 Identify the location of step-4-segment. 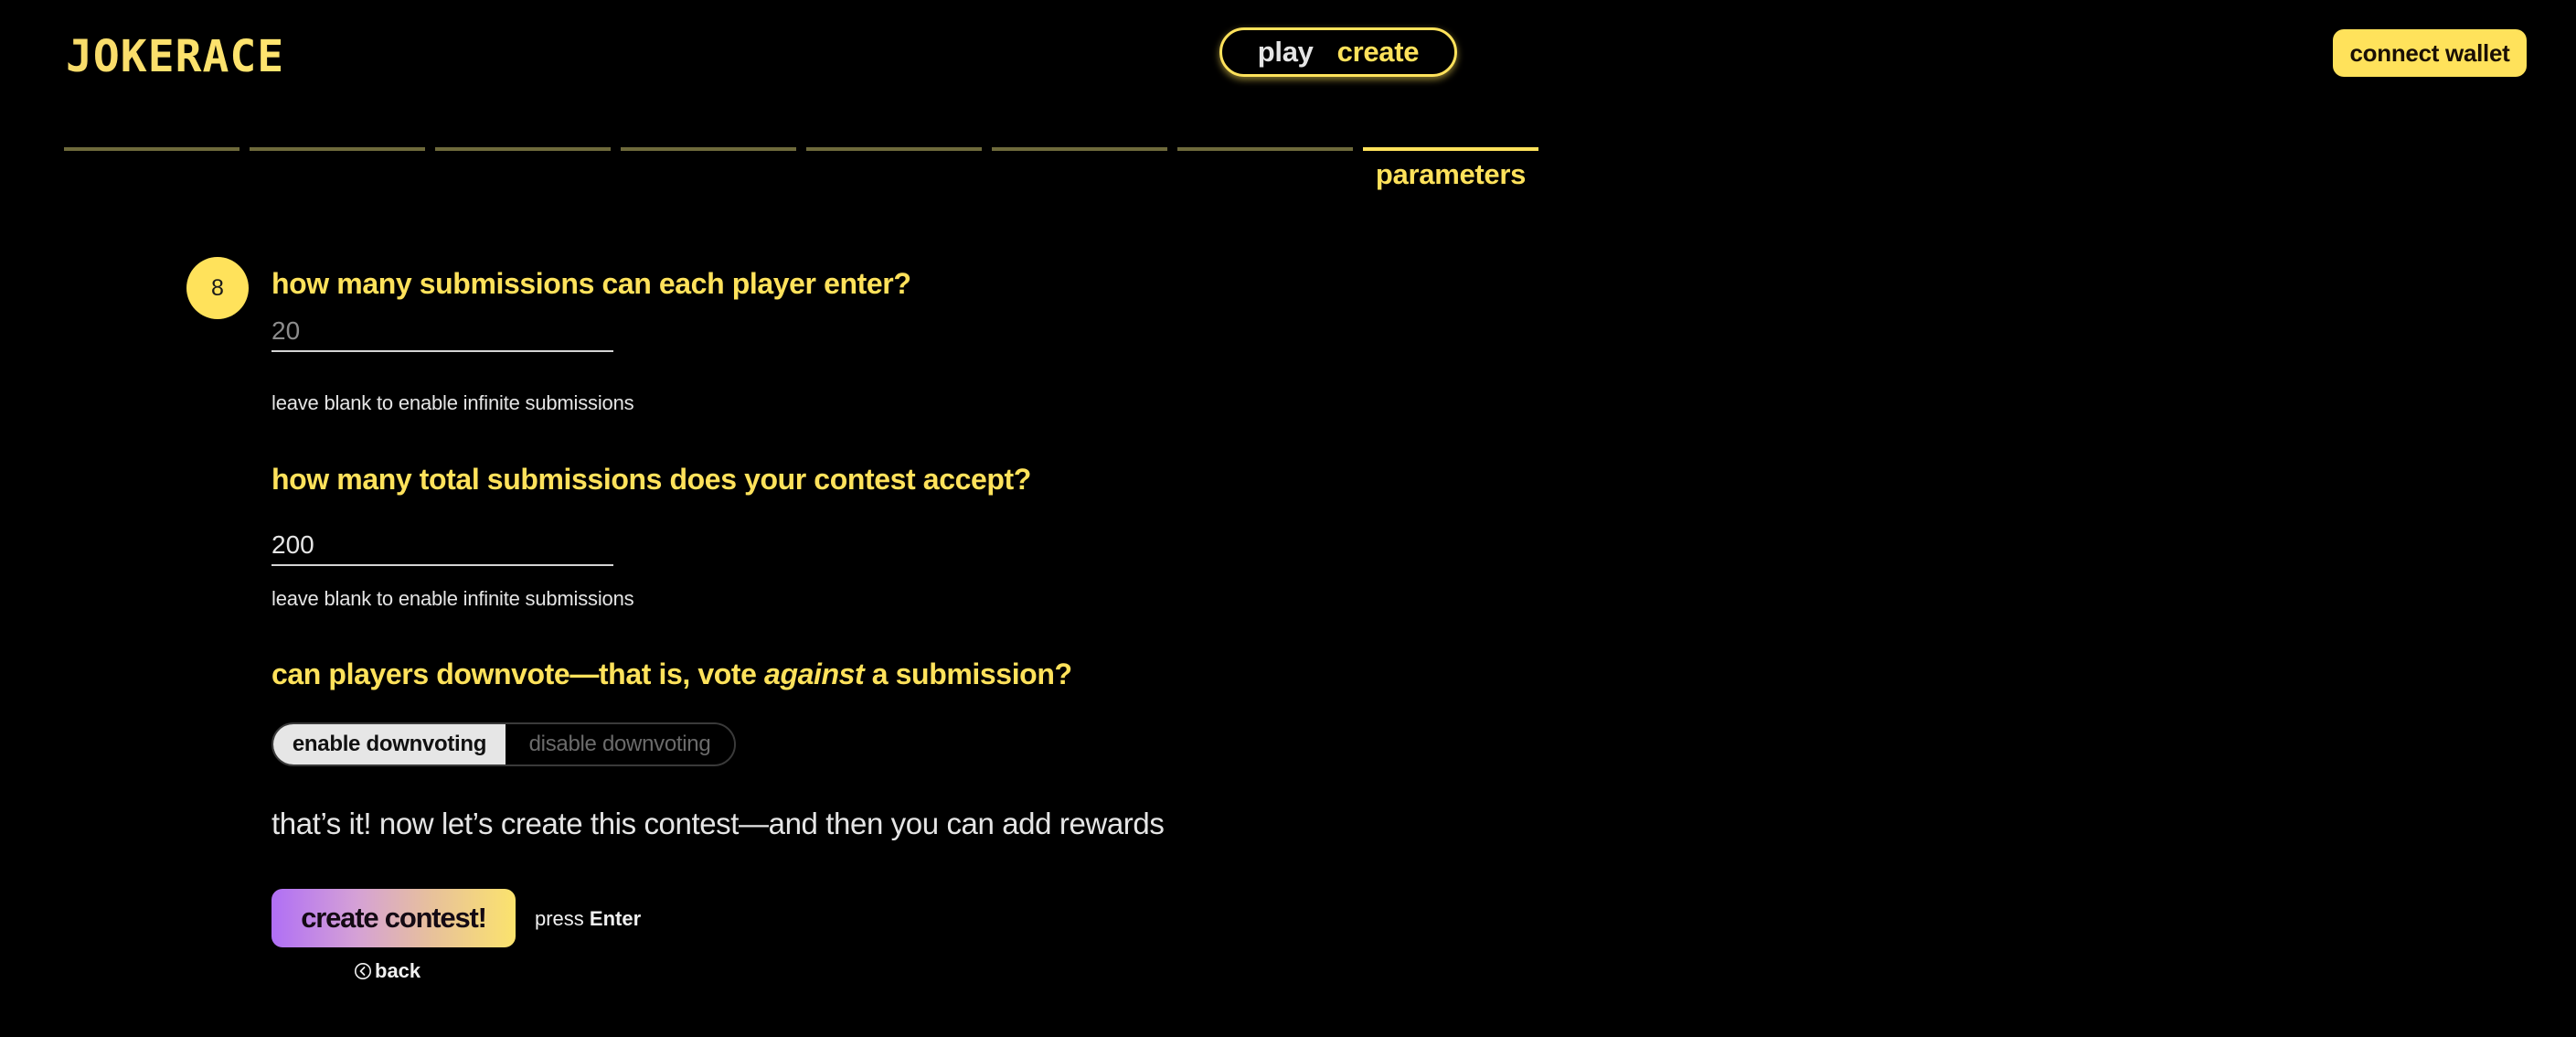
(708, 149).